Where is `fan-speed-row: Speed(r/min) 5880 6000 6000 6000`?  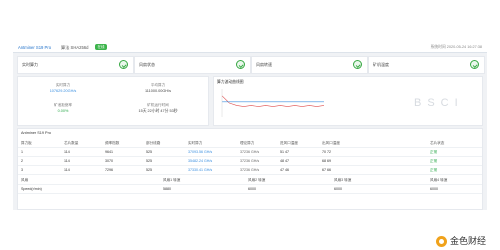
fan-speed-row: Speed(r/min) 5880 6000 6000 6000 is located at coordinates (250, 189).